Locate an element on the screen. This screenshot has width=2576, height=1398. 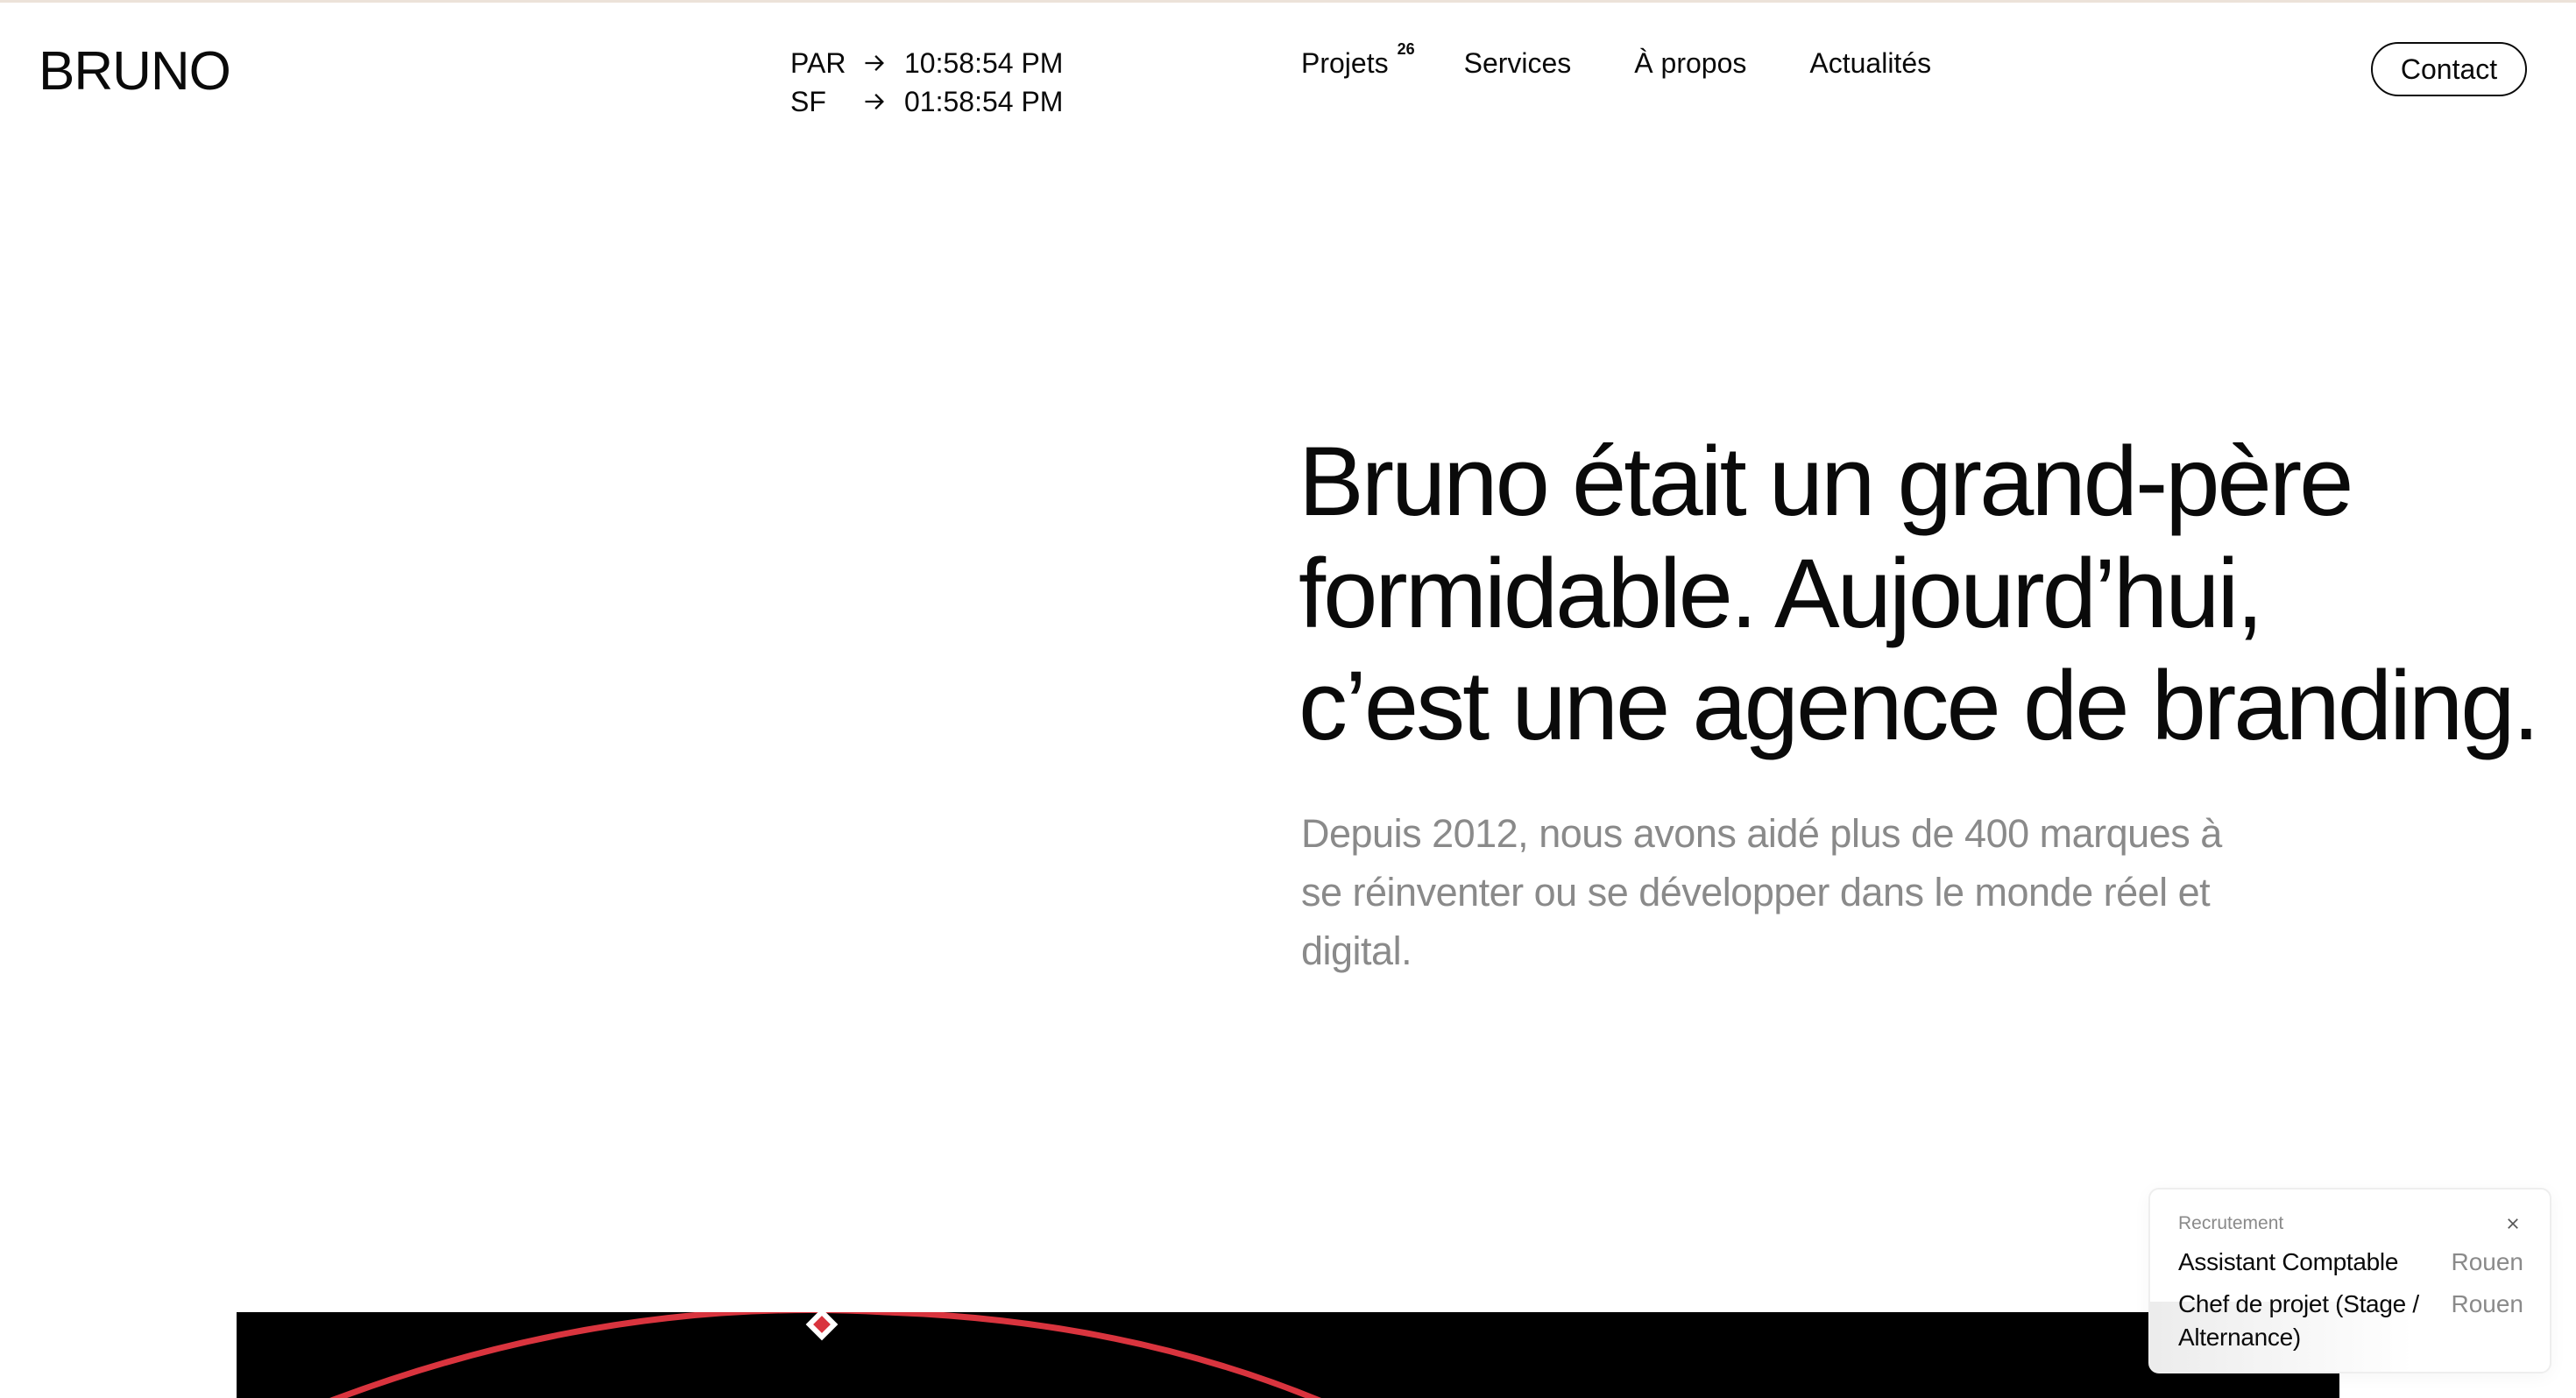
nav-item-label: À propos is located at coordinates (1690, 63).